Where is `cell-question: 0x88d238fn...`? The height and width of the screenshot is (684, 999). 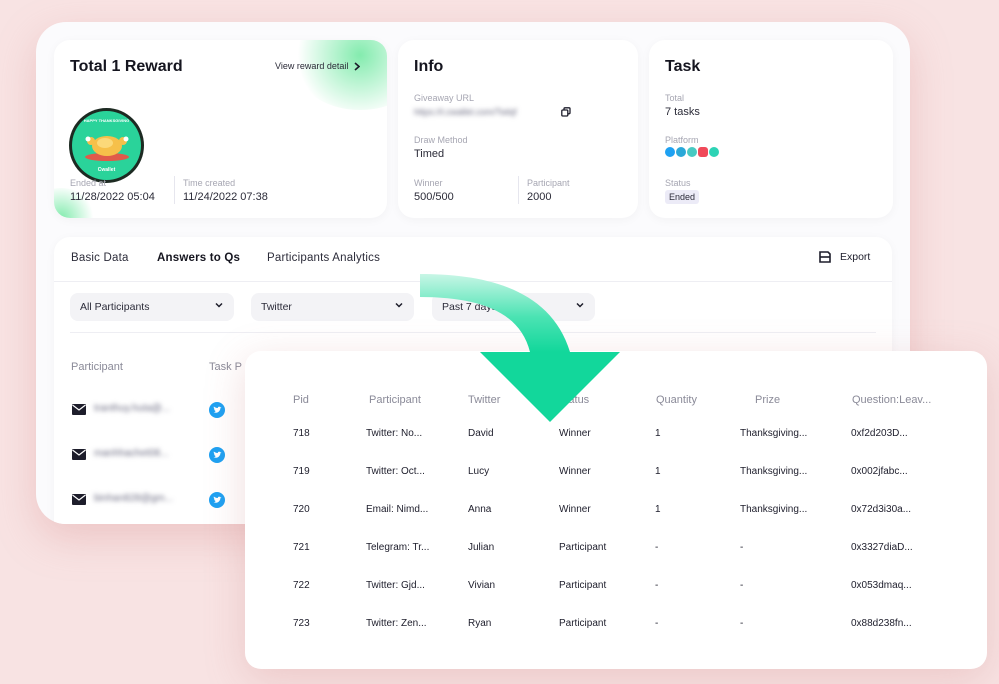 cell-question: 0x88d238fn... is located at coordinates (881, 623).